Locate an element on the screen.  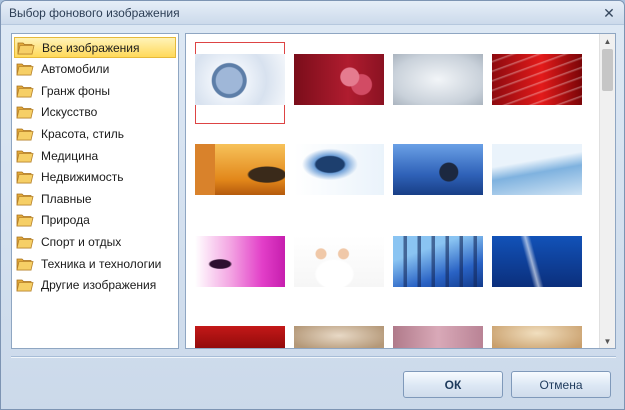
thumbnail-stethoscope is located at coordinates (438, 169).